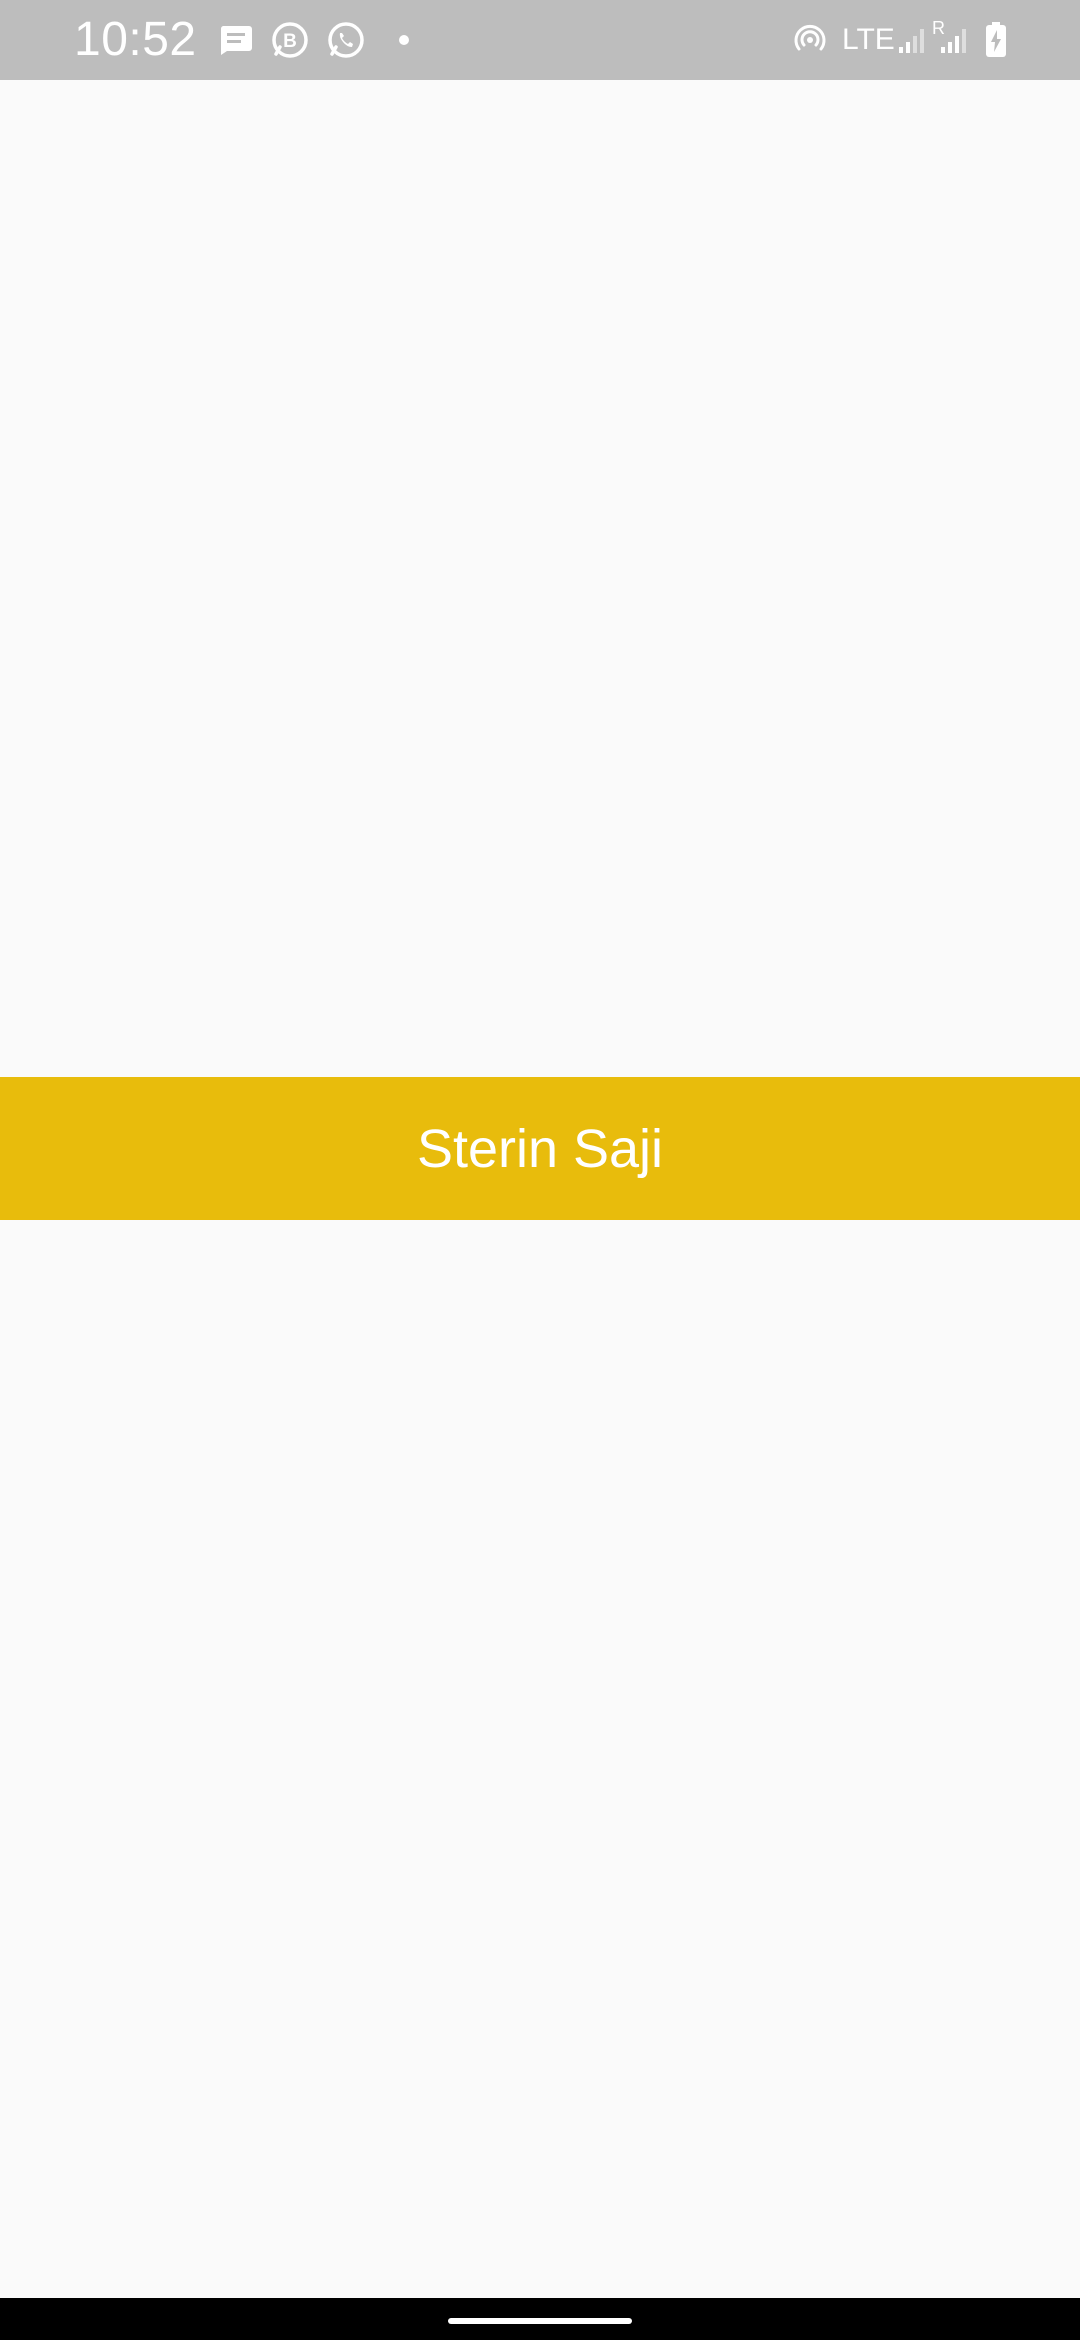 Image resolution: width=1080 pixels, height=2340 pixels. I want to click on navigation-bar, so click(540, 2319).